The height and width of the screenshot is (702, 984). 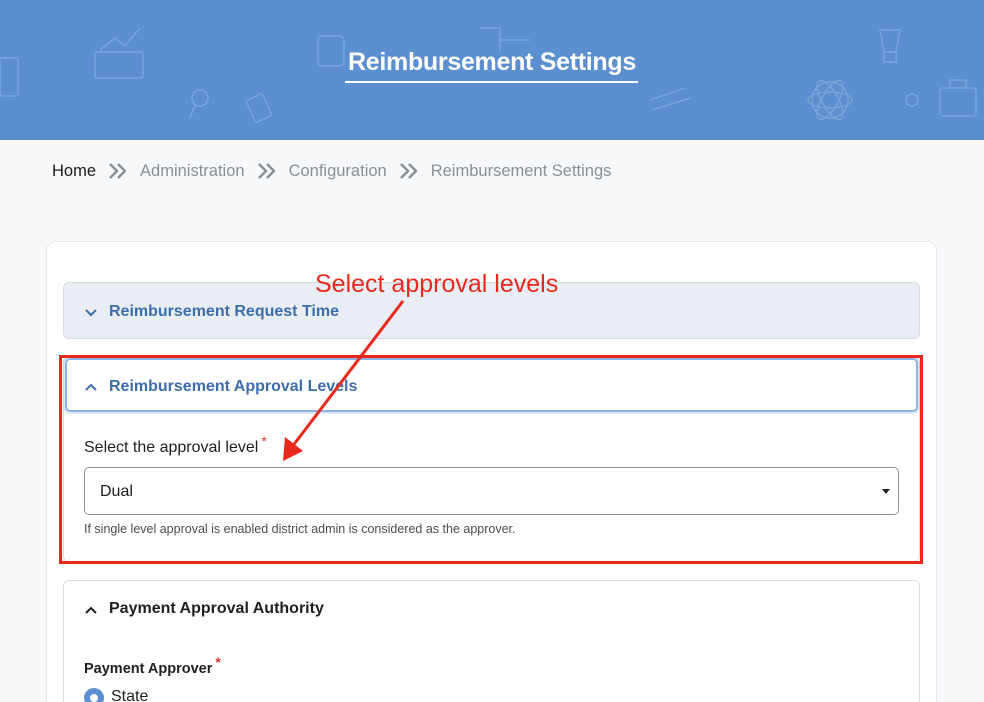 I want to click on annotation-text: Select approval levels, so click(x=437, y=284).